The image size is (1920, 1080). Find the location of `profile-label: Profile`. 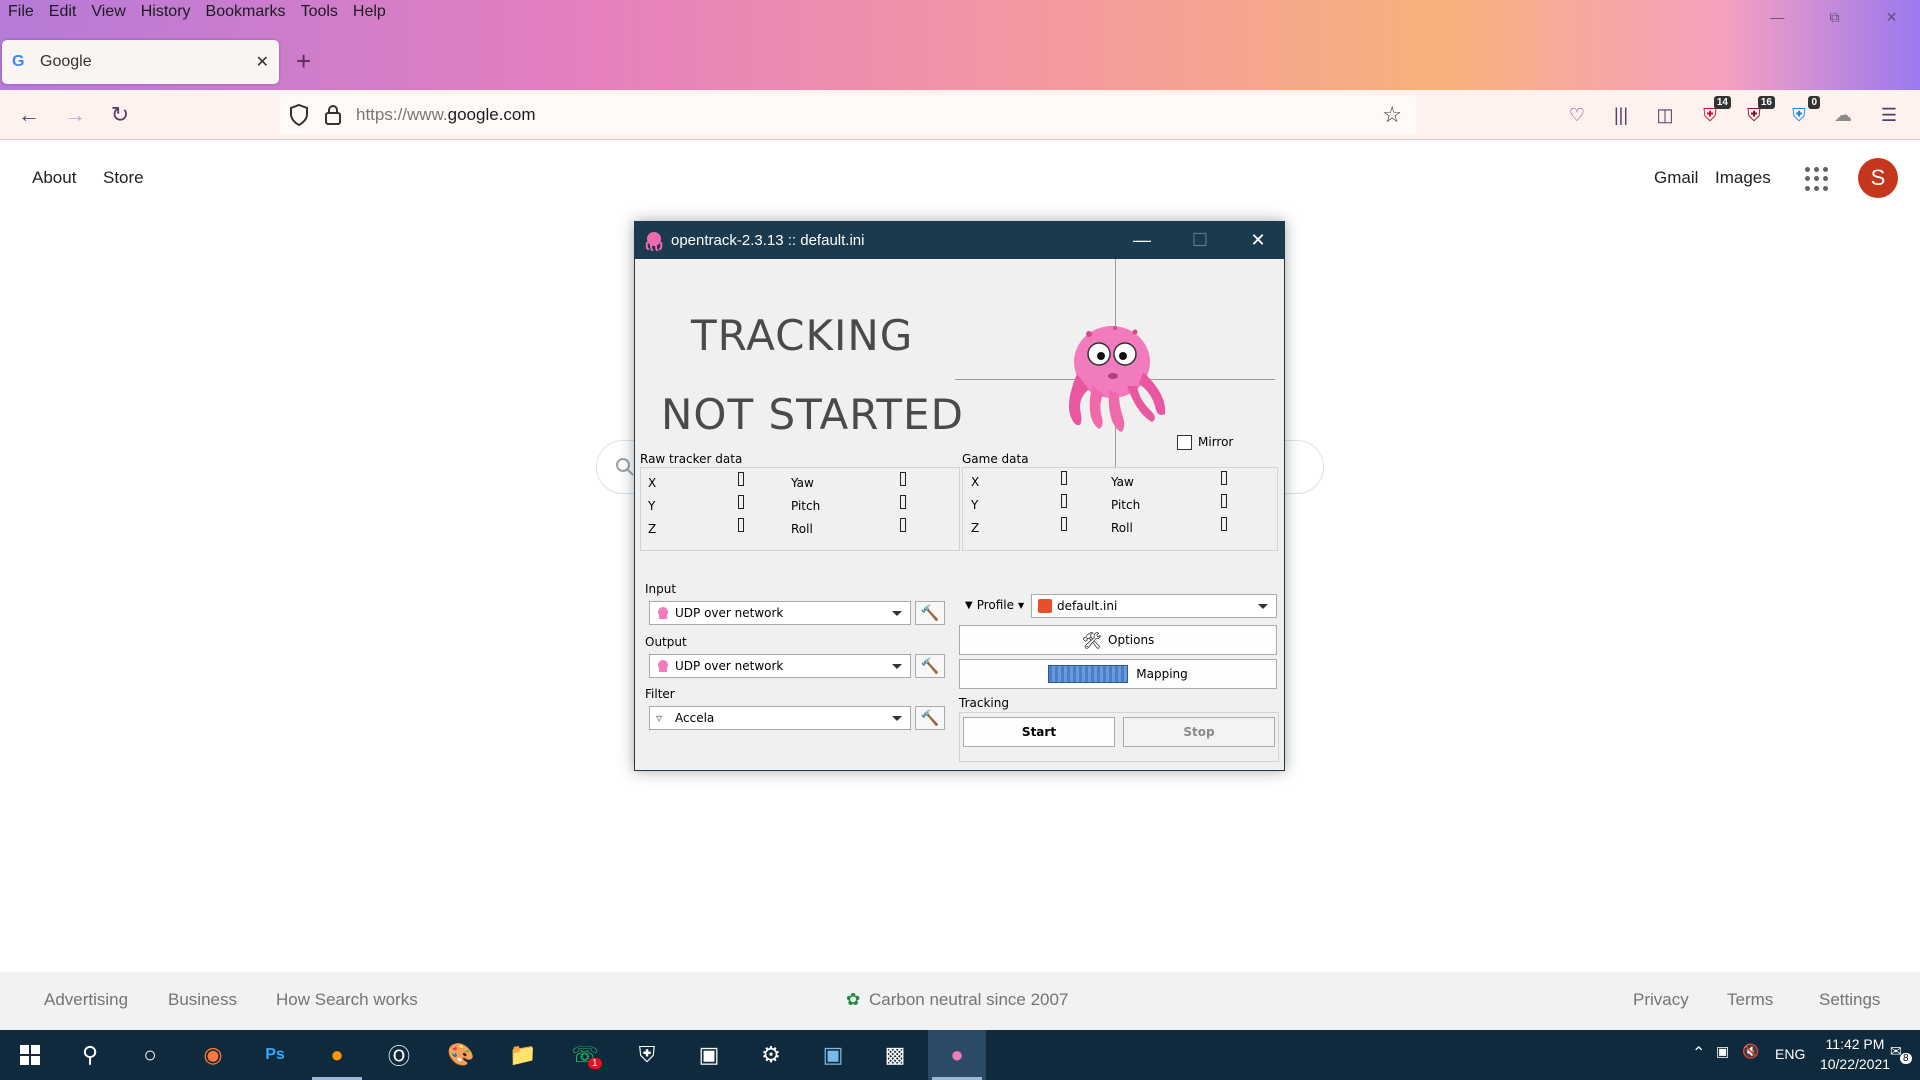

profile-label: Profile is located at coordinates (995, 605).